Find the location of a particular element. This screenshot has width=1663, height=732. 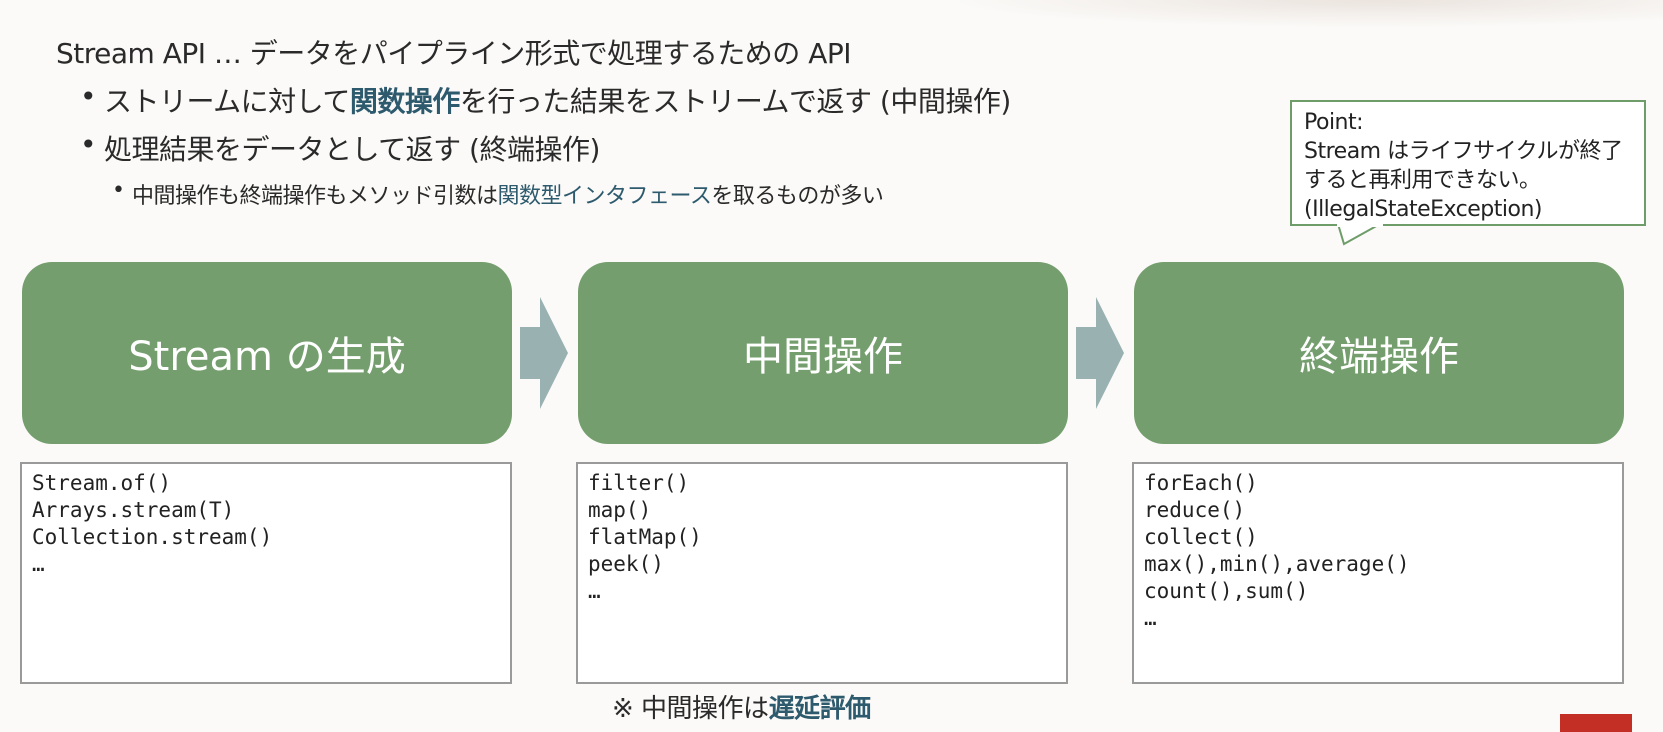

stage-intermediate: 中間操作 is located at coordinates (823, 353).